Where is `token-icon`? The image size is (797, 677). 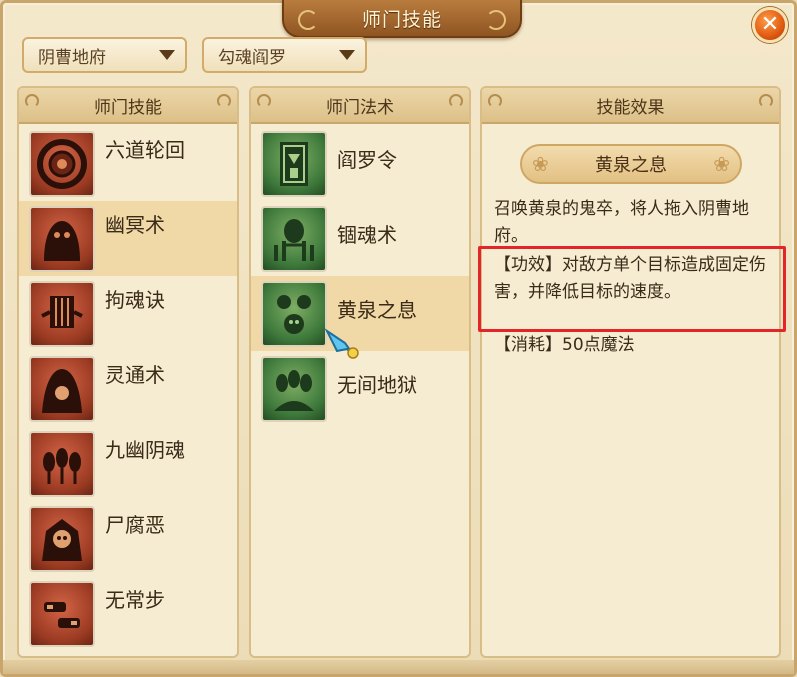 token-icon is located at coordinates (294, 164).